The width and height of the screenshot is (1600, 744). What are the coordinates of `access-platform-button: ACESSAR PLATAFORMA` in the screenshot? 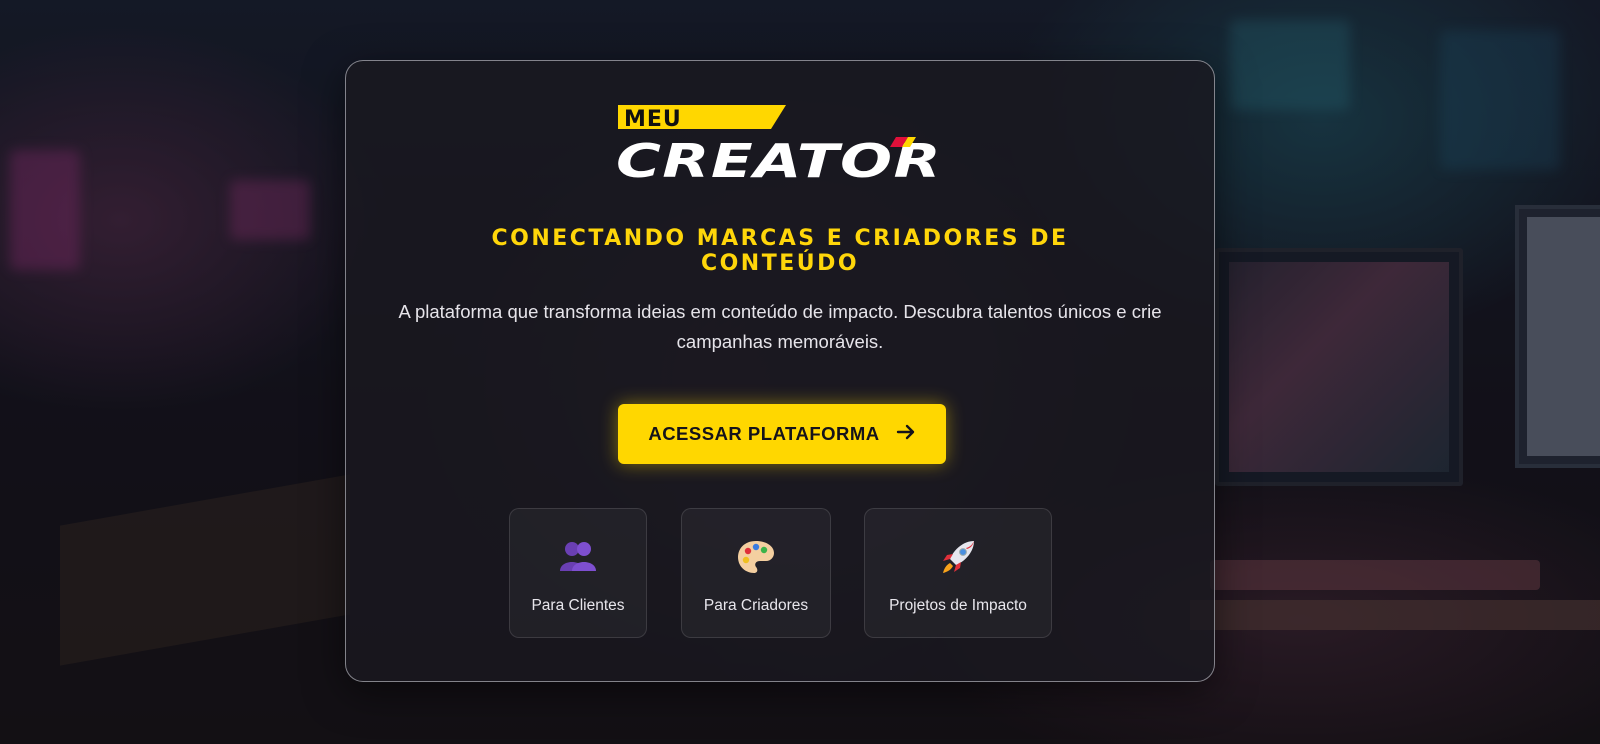 It's located at (782, 434).